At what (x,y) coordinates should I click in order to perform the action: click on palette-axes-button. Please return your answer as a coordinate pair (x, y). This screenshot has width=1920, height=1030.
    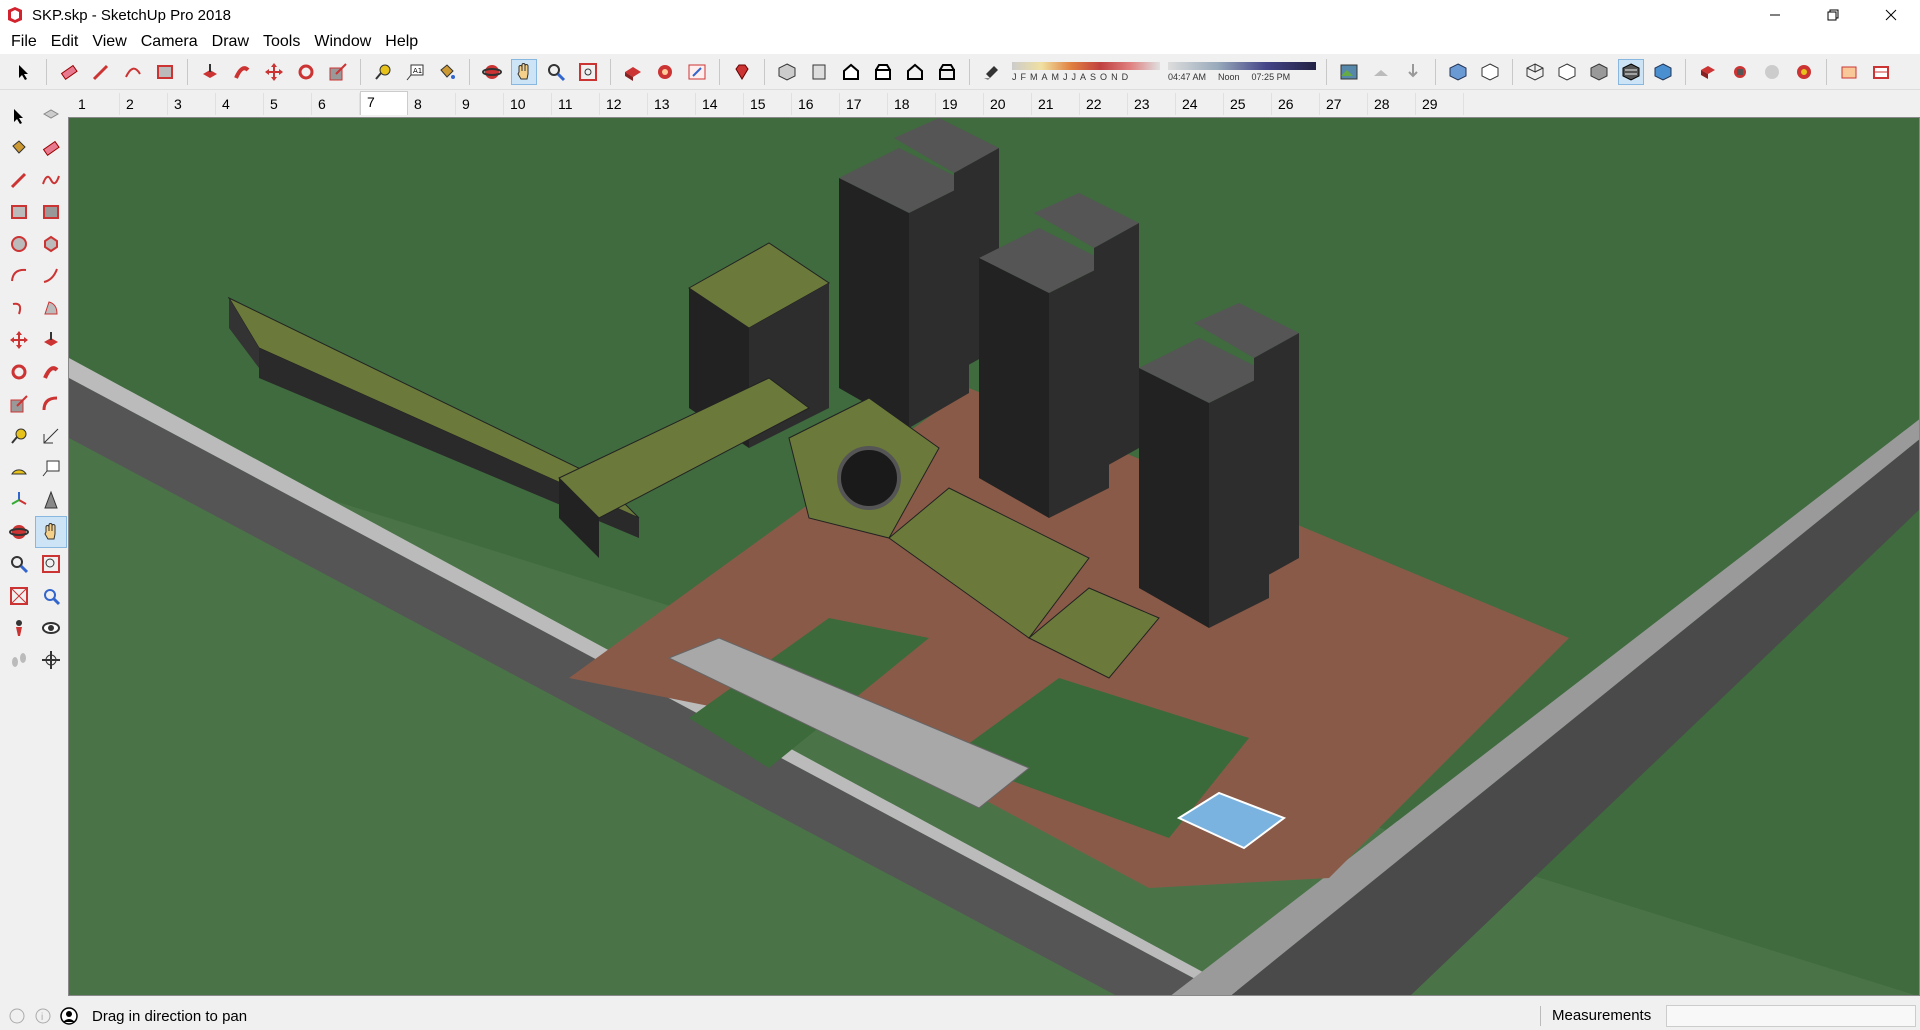
    Looking at the image, I should click on (19, 500).